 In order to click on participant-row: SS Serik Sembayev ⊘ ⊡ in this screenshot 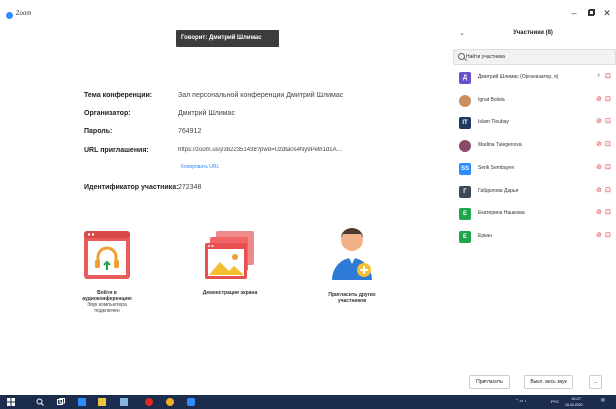, I will do `click(532, 169)`.